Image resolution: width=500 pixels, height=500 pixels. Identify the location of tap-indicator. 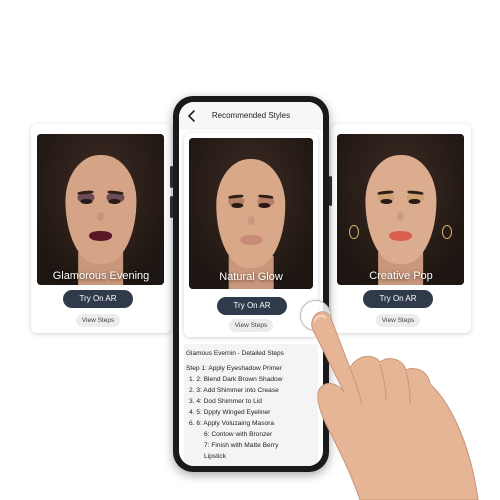
(315, 315).